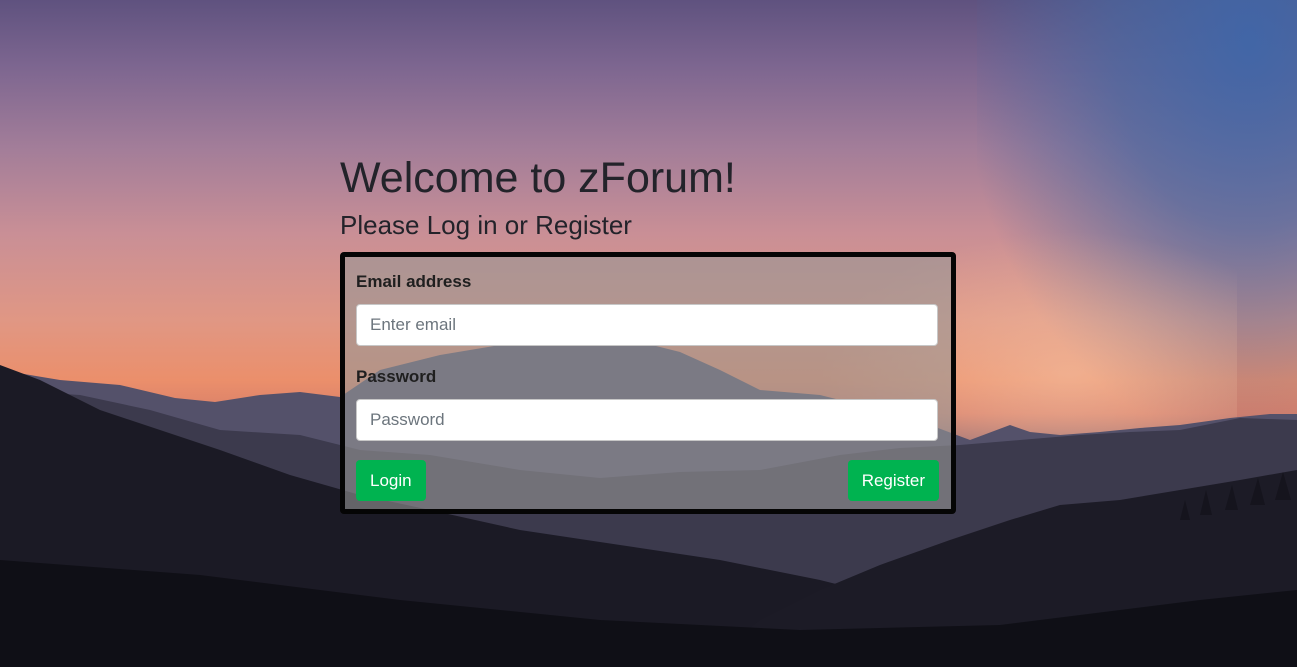 This screenshot has width=1297, height=667. What do you see at coordinates (538, 178) in the screenshot?
I see `page-title: Welcome to zForum!` at bounding box center [538, 178].